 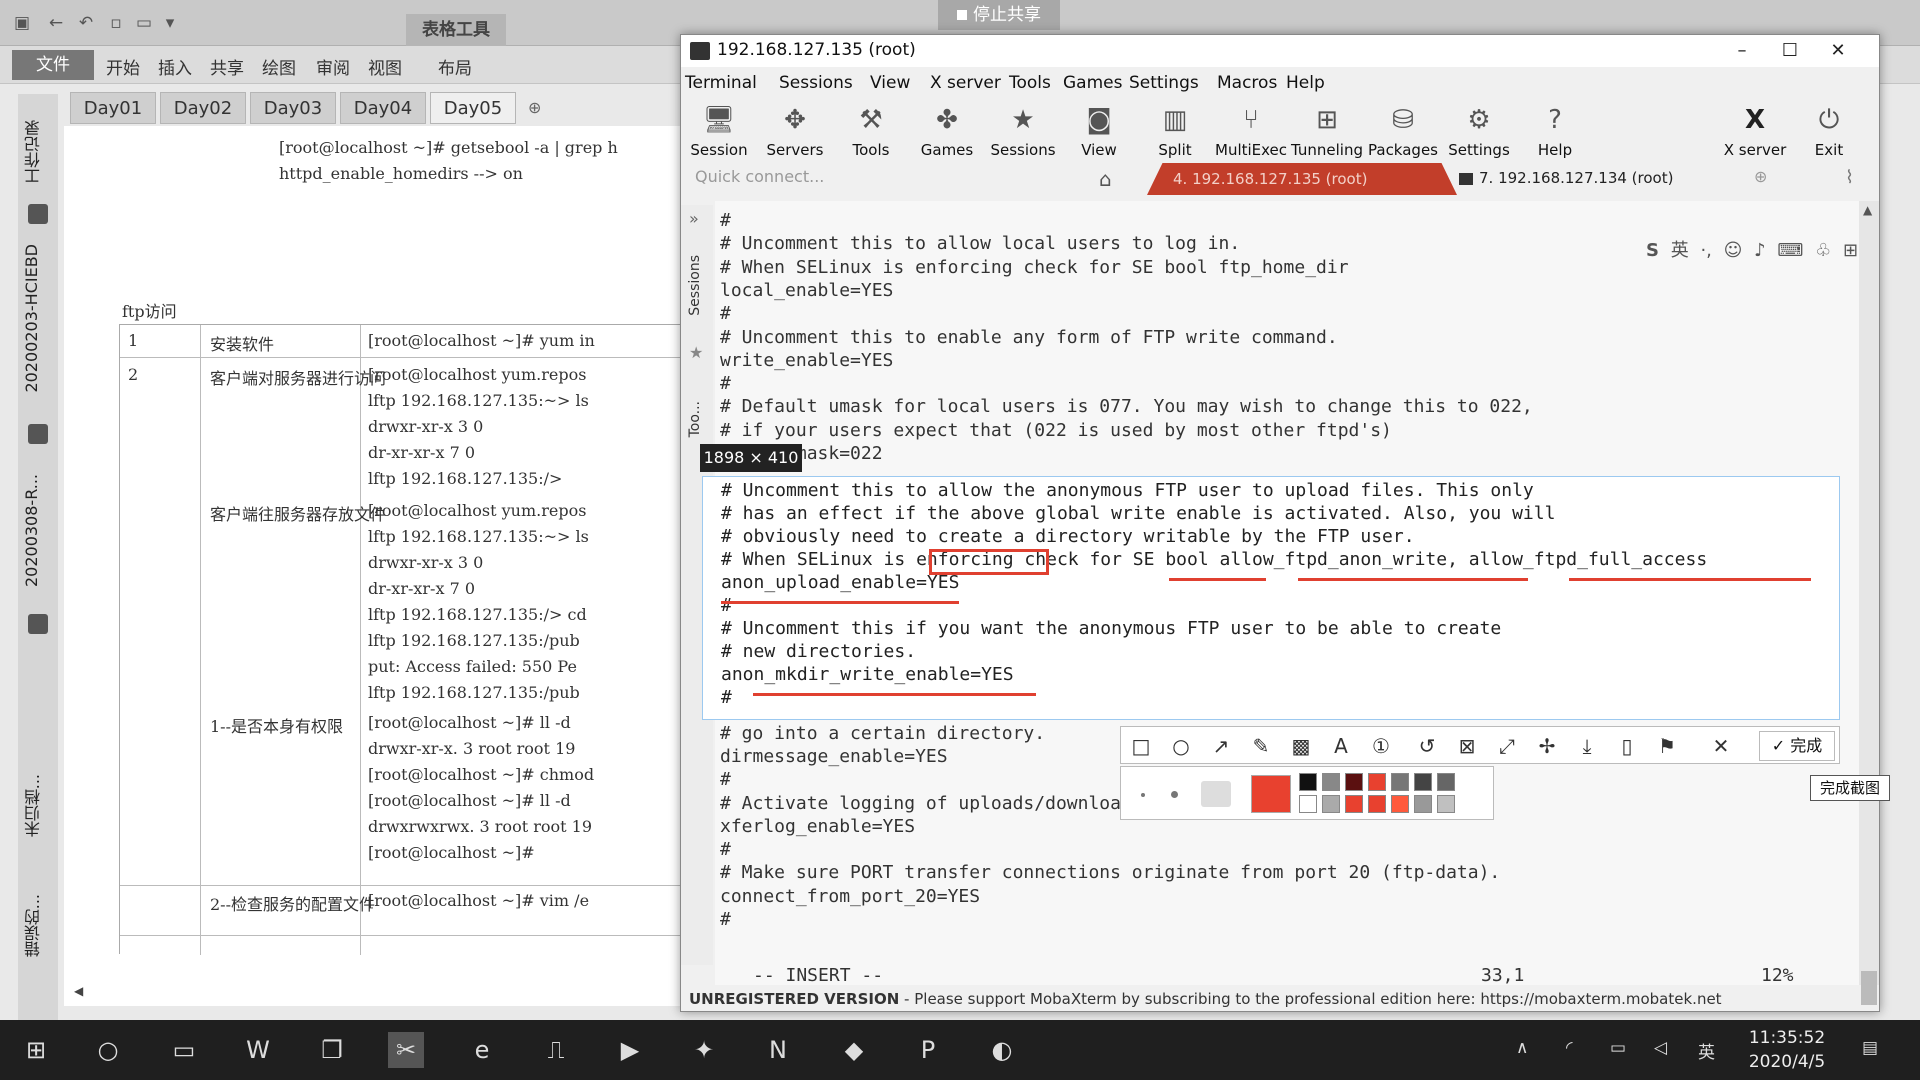 I want to click on mic-icon: ♪, so click(x=1760, y=250).